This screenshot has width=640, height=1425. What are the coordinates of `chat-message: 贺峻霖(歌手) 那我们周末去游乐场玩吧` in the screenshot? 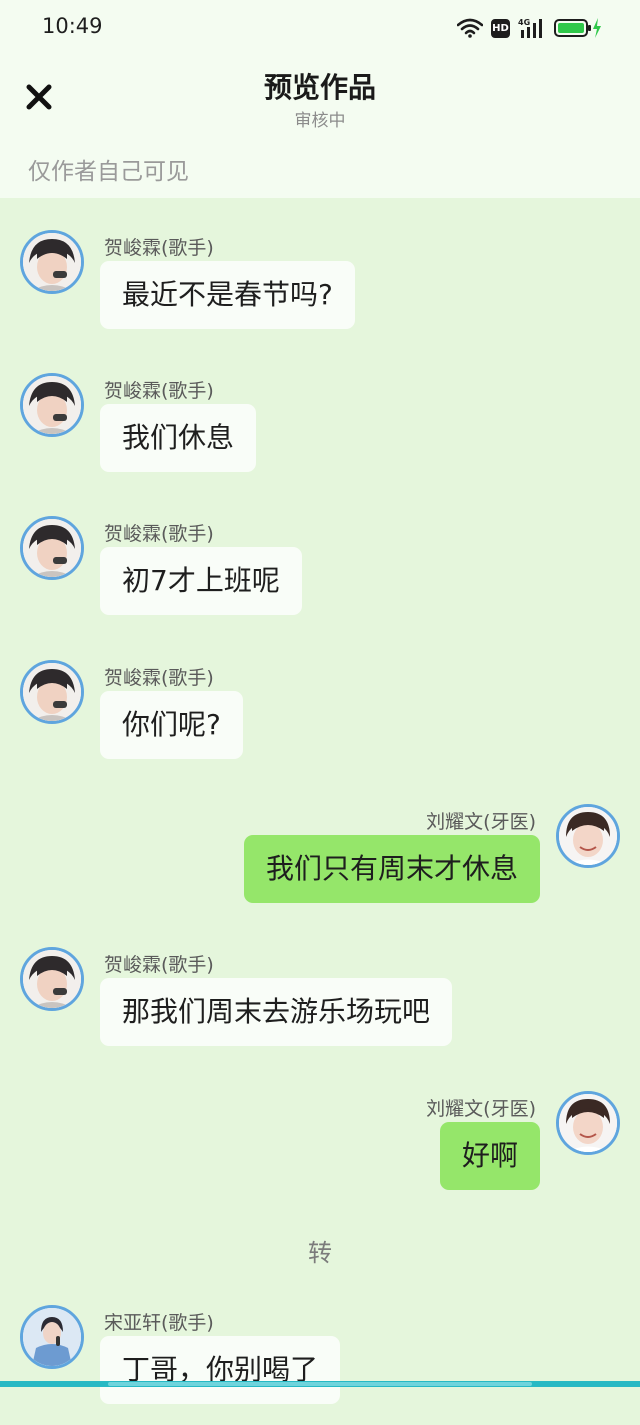 It's located at (320, 1007).